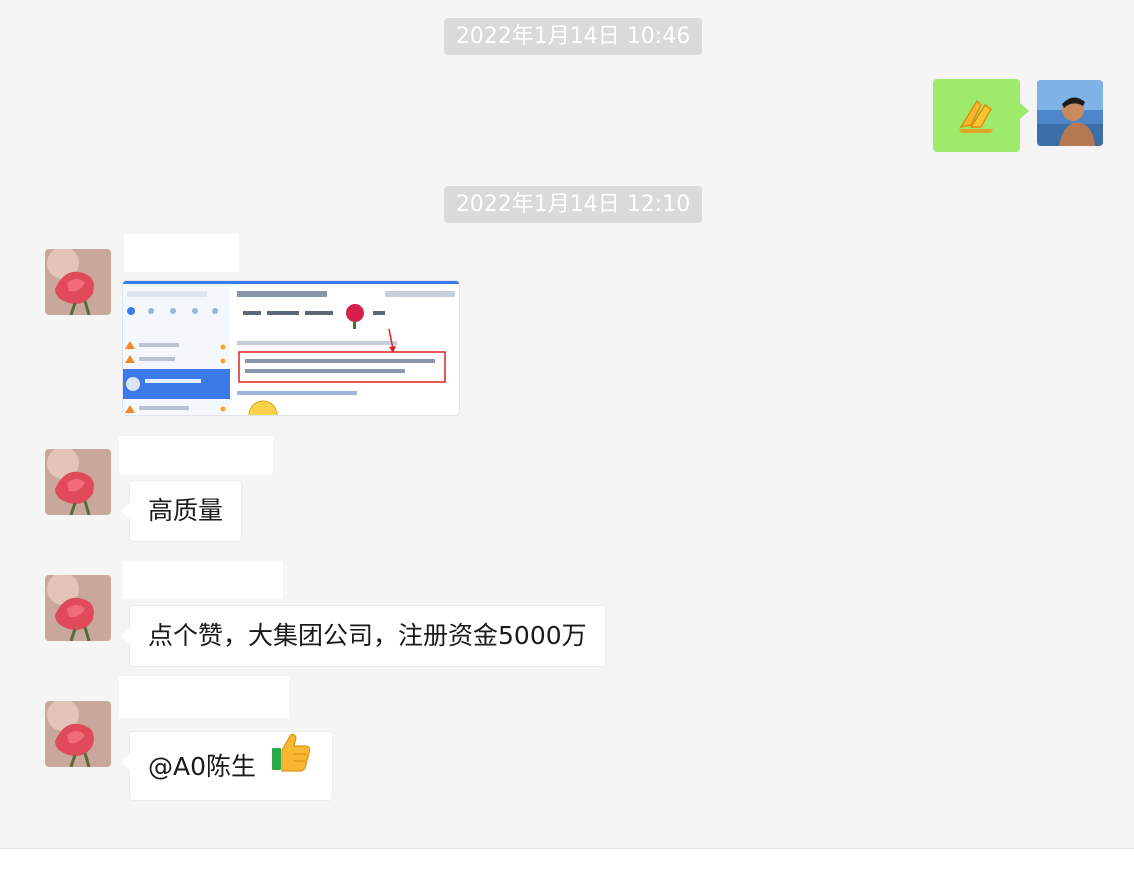 The image size is (1134, 890). I want to click on my-avatar, so click(1070, 113).